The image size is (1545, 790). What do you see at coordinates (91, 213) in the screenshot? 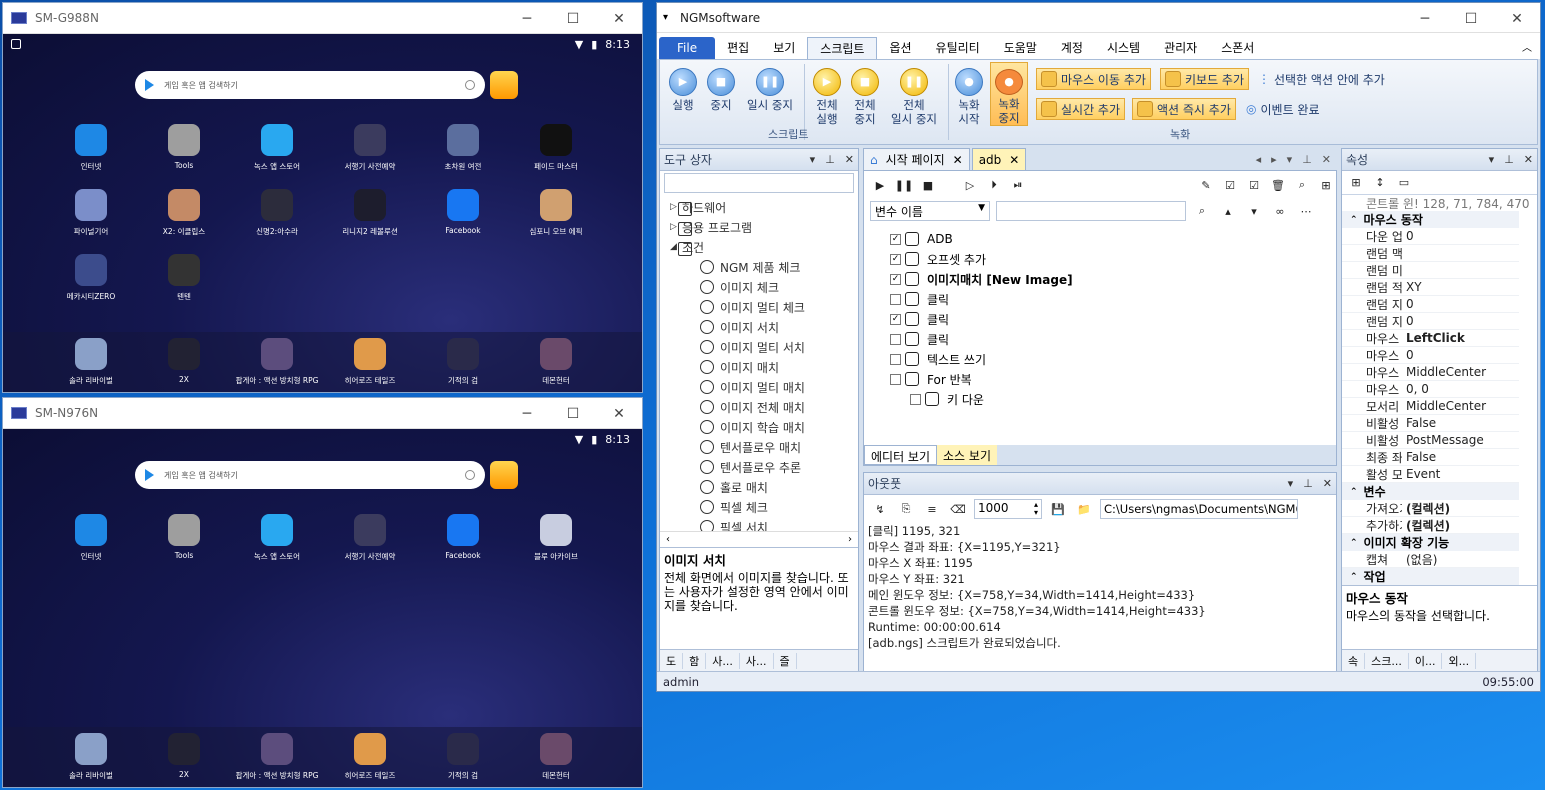
I see `app-6: 파이널기어` at bounding box center [91, 213].